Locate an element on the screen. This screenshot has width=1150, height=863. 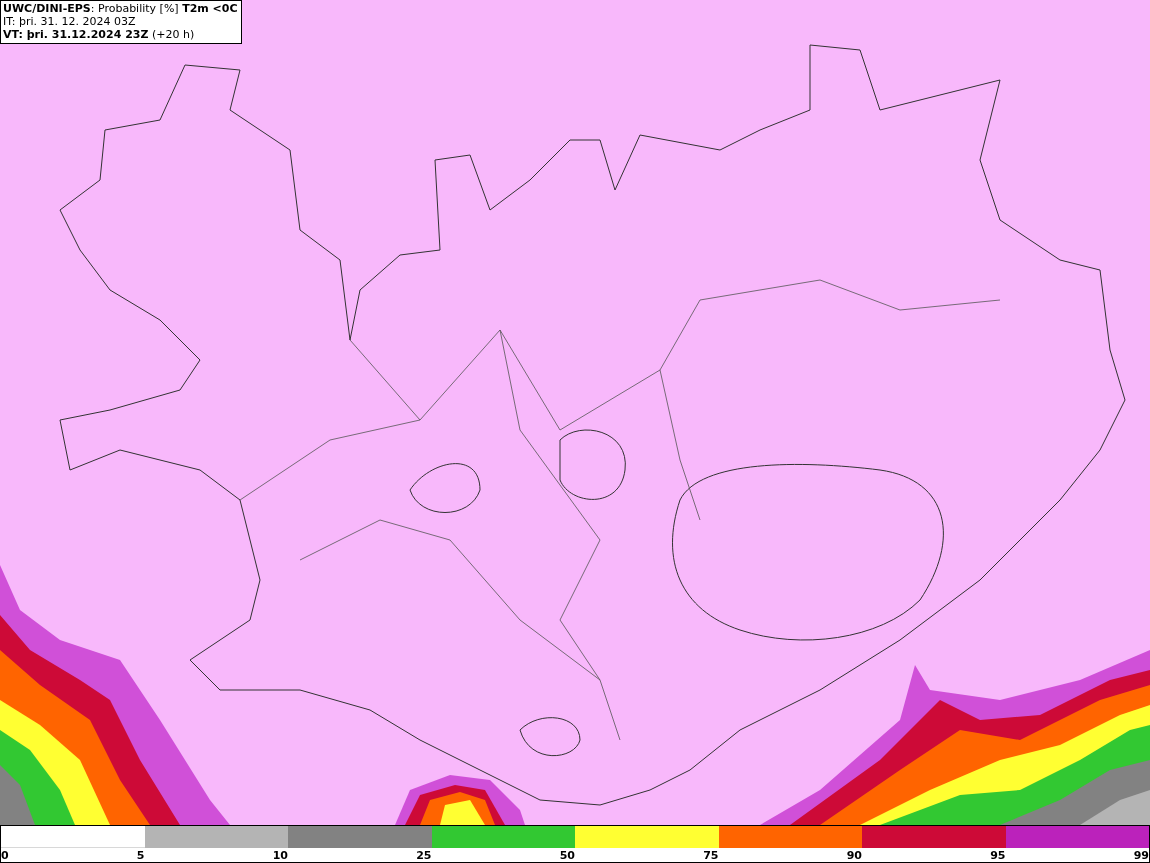
title-line: UWC/DINI-EPS: Probability [%] T2m <0C is located at coordinates (120, 8).